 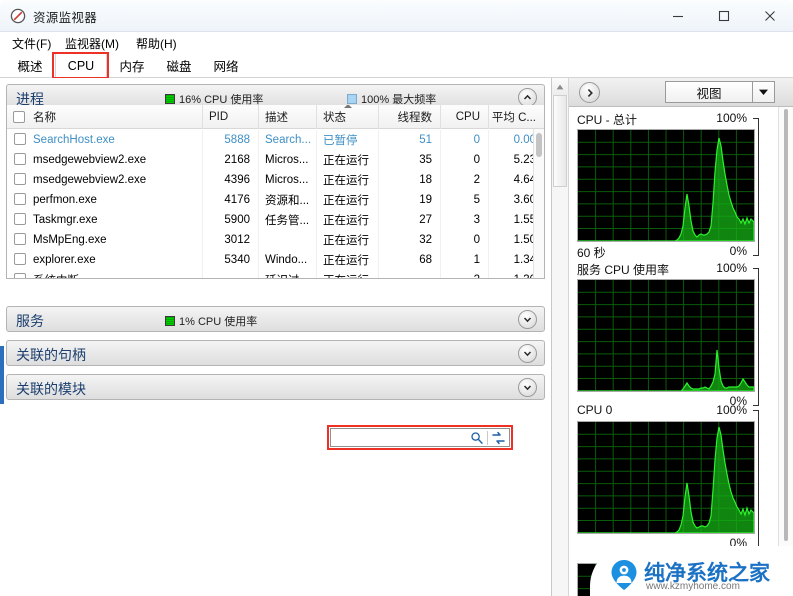 I want to click on cell-cpu: 5, so click(x=465, y=200).